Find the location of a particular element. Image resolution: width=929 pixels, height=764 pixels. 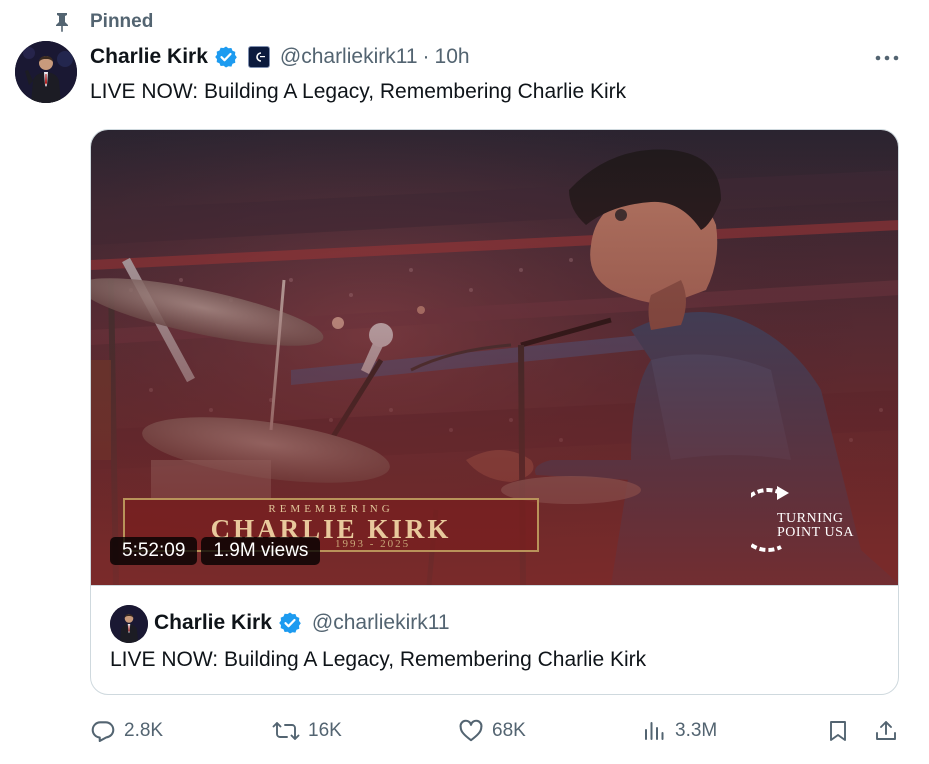

video-duration: 5:52:09 is located at coordinates (154, 551).